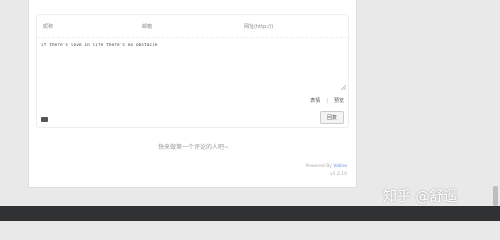 This screenshot has width=500, height=240. I want to click on page-footer-bar, so click(250, 213).